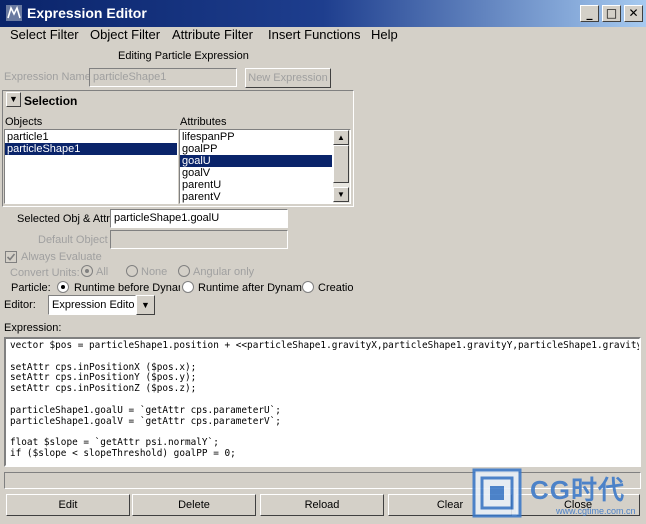  What do you see at coordinates (384, 35) in the screenshot?
I see `menu-help: Help` at bounding box center [384, 35].